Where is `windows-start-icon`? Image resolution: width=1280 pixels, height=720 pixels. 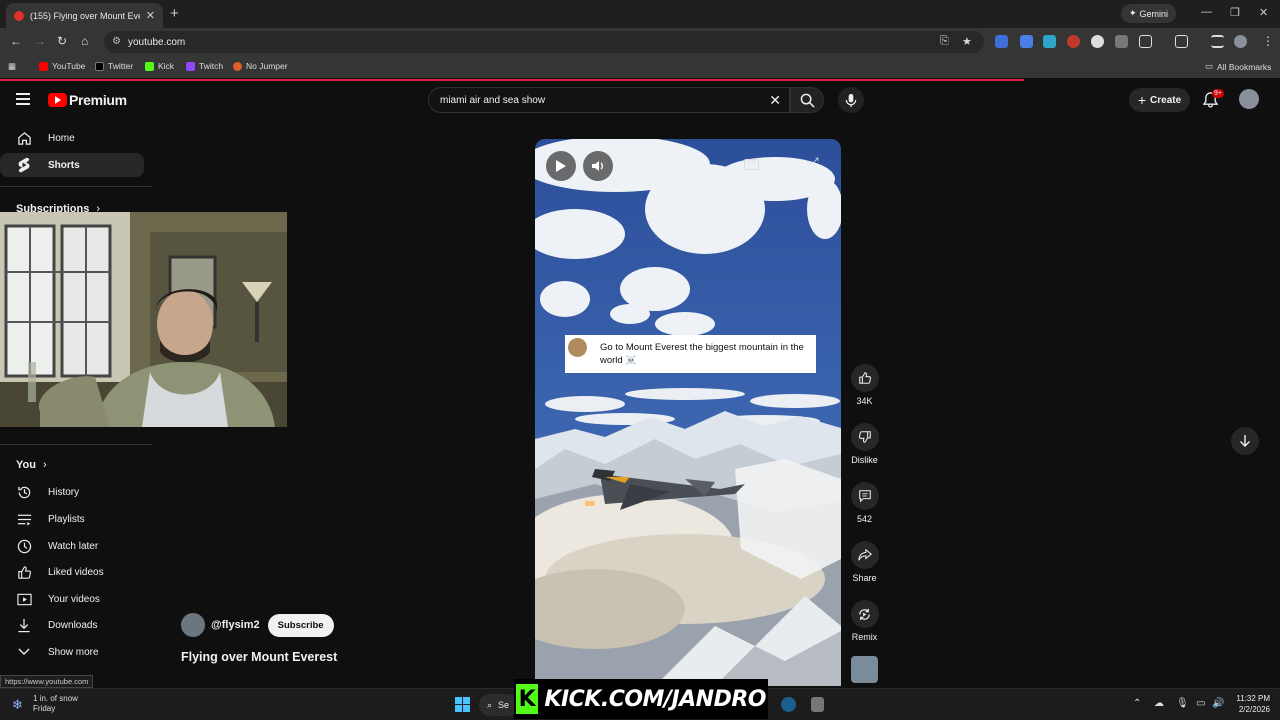
windows-start-icon is located at coordinates (462, 704).